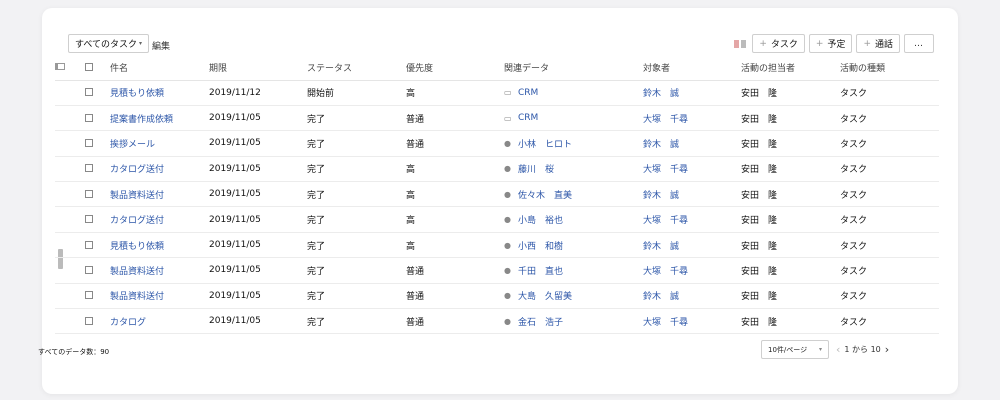 The height and width of the screenshot is (400, 1000). I want to click on target-cell: 鈴木 誠, so click(692, 245).